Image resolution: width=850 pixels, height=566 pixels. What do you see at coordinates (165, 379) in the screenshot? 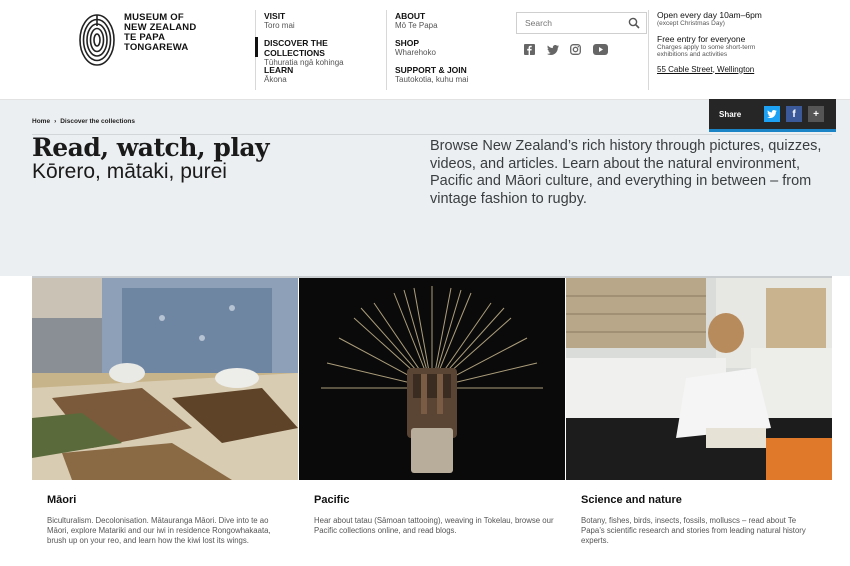
I see `card-image-maori` at bounding box center [165, 379].